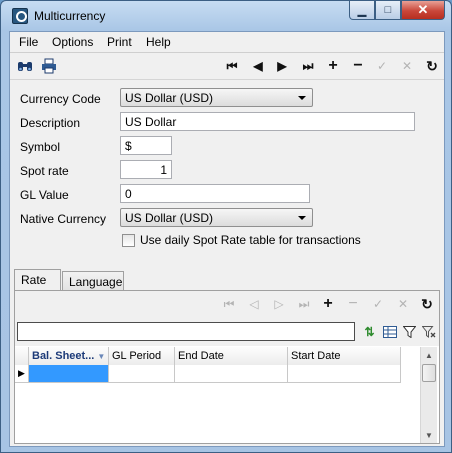 The height and width of the screenshot is (453, 452). Describe the element at coordinates (369, 331) in the screenshot. I see `sort-icon: ⇅` at that location.